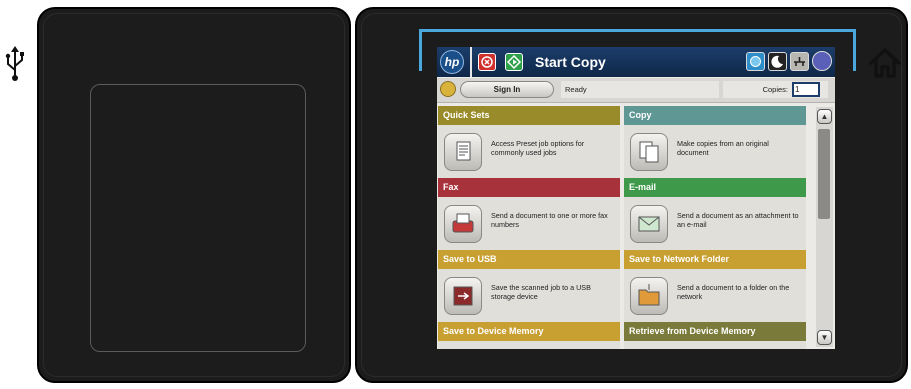 The width and height of the screenshot is (911, 389). What do you see at coordinates (507, 89) in the screenshot?
I see `sign-in-button: Sign In` at bounding box center [507, 89].